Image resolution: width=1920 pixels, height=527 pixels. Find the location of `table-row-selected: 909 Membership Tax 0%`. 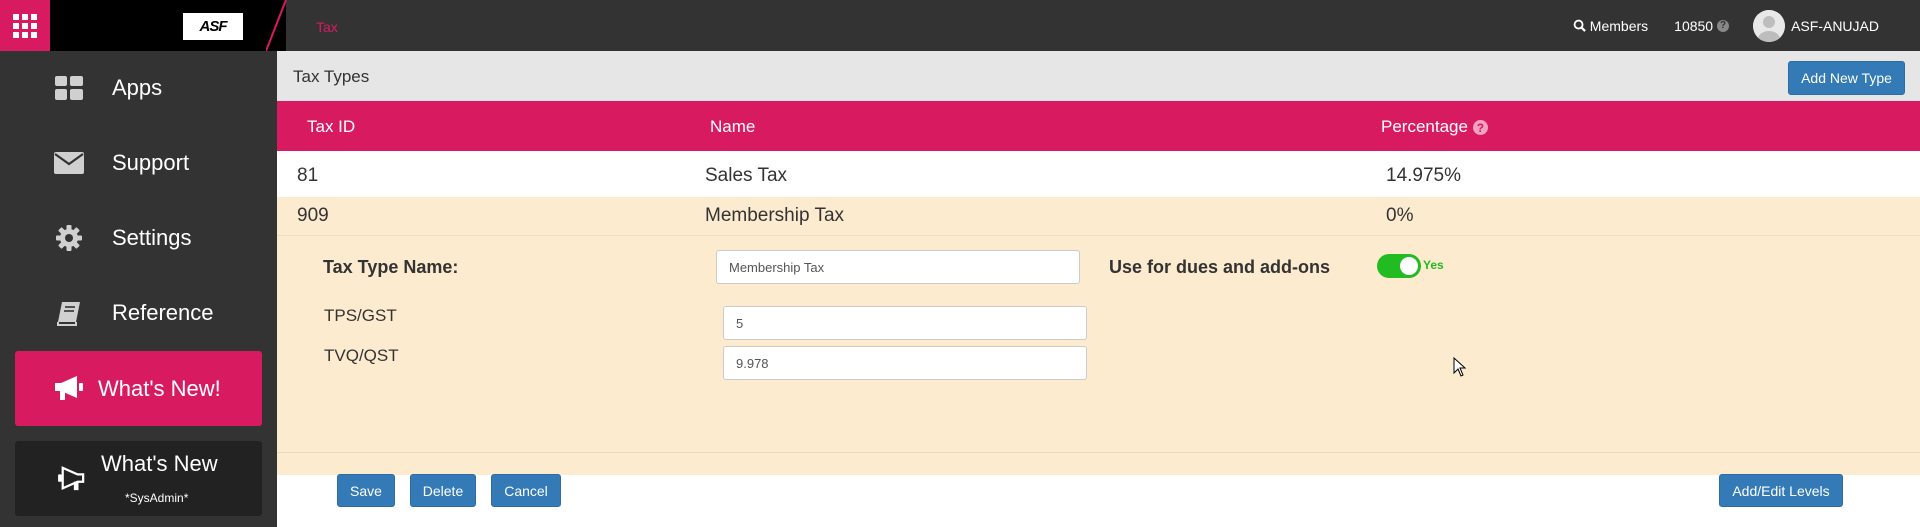

table-row-selected: 909 Membership Tax 0% is located at coordinates (1098, 216).